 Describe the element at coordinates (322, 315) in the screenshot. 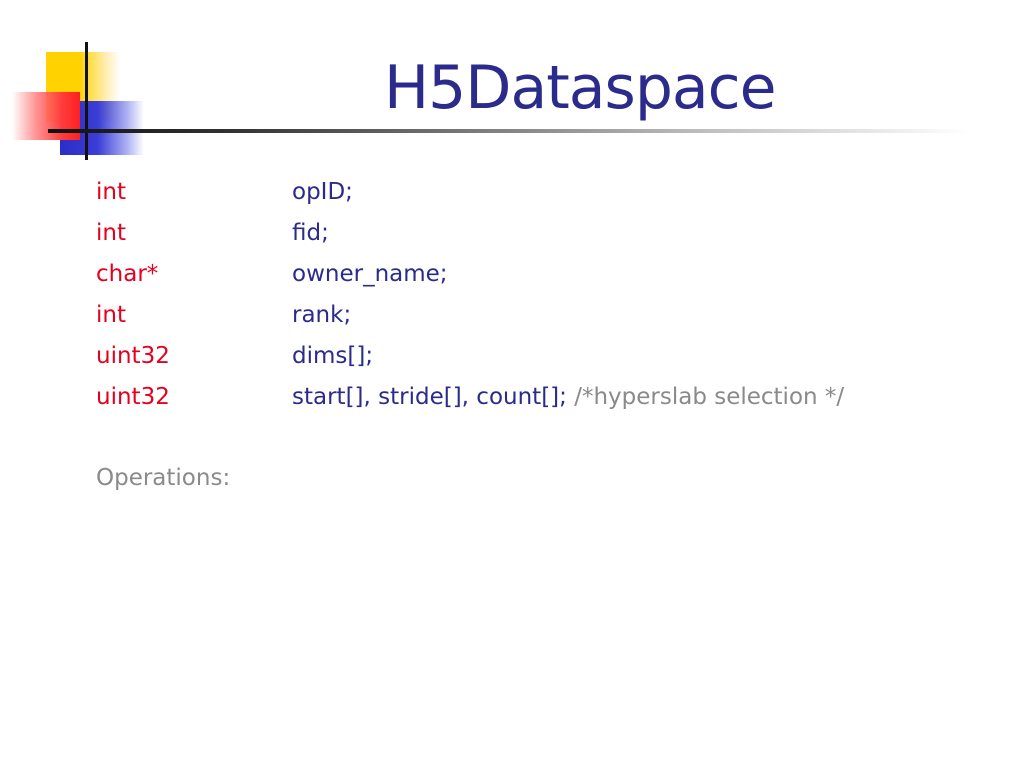

I see `field-name: rank;` at that location.